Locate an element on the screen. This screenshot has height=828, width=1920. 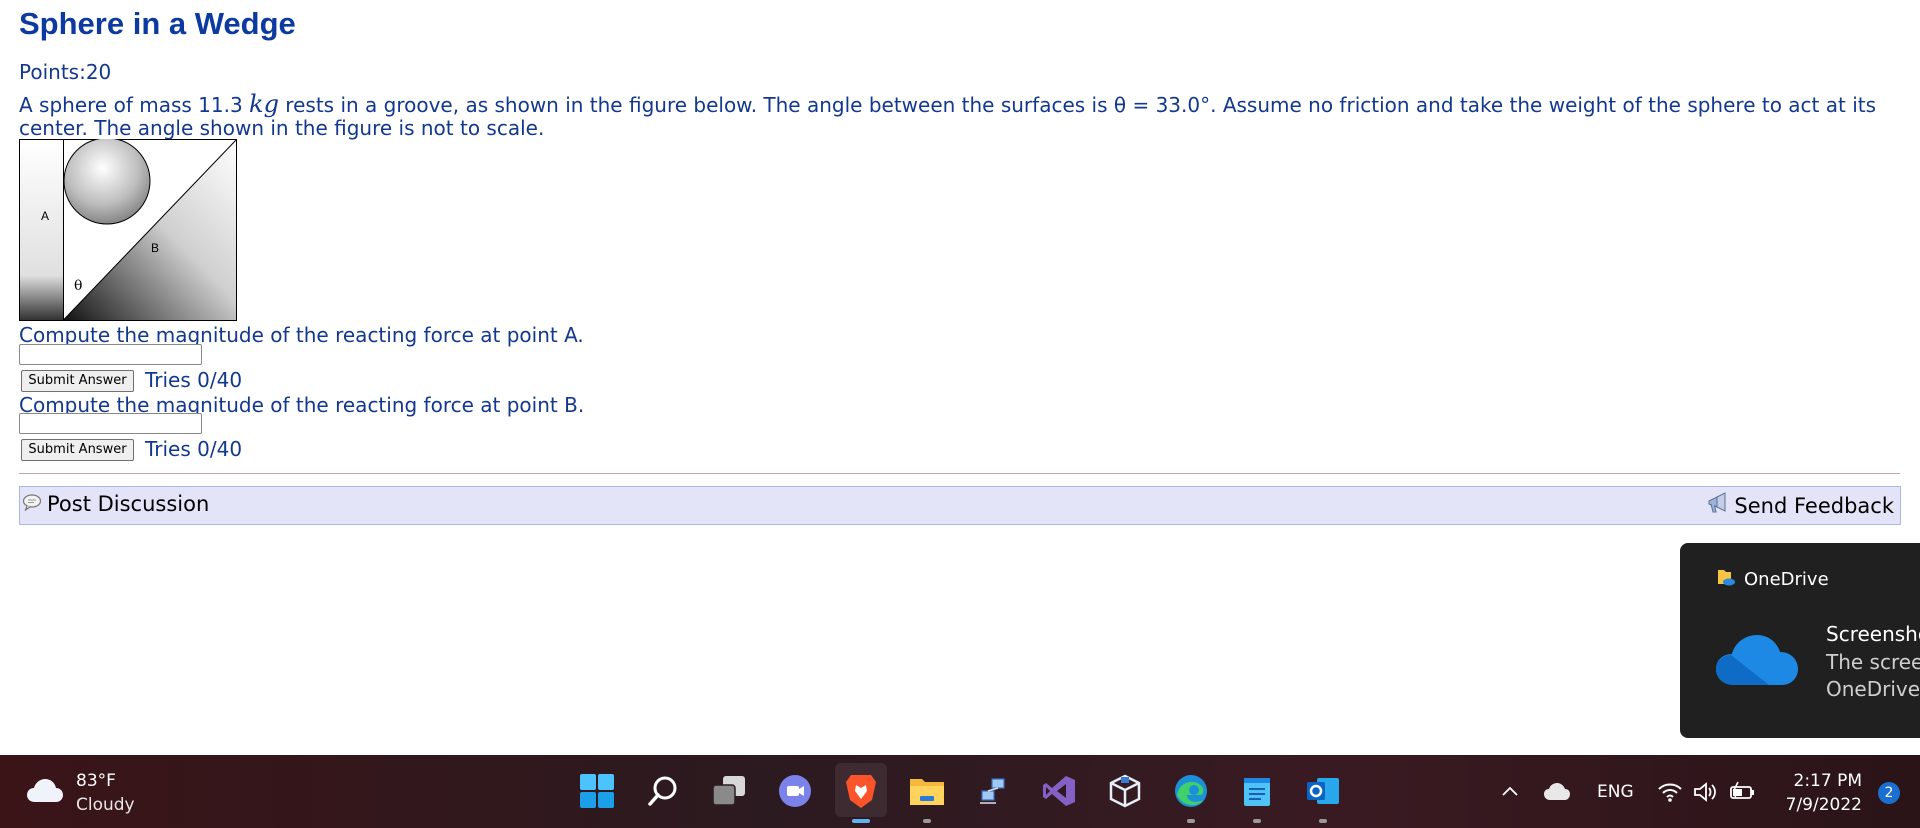
send-feedback-label: Send Feedback is located at coordinates (1814, 505).